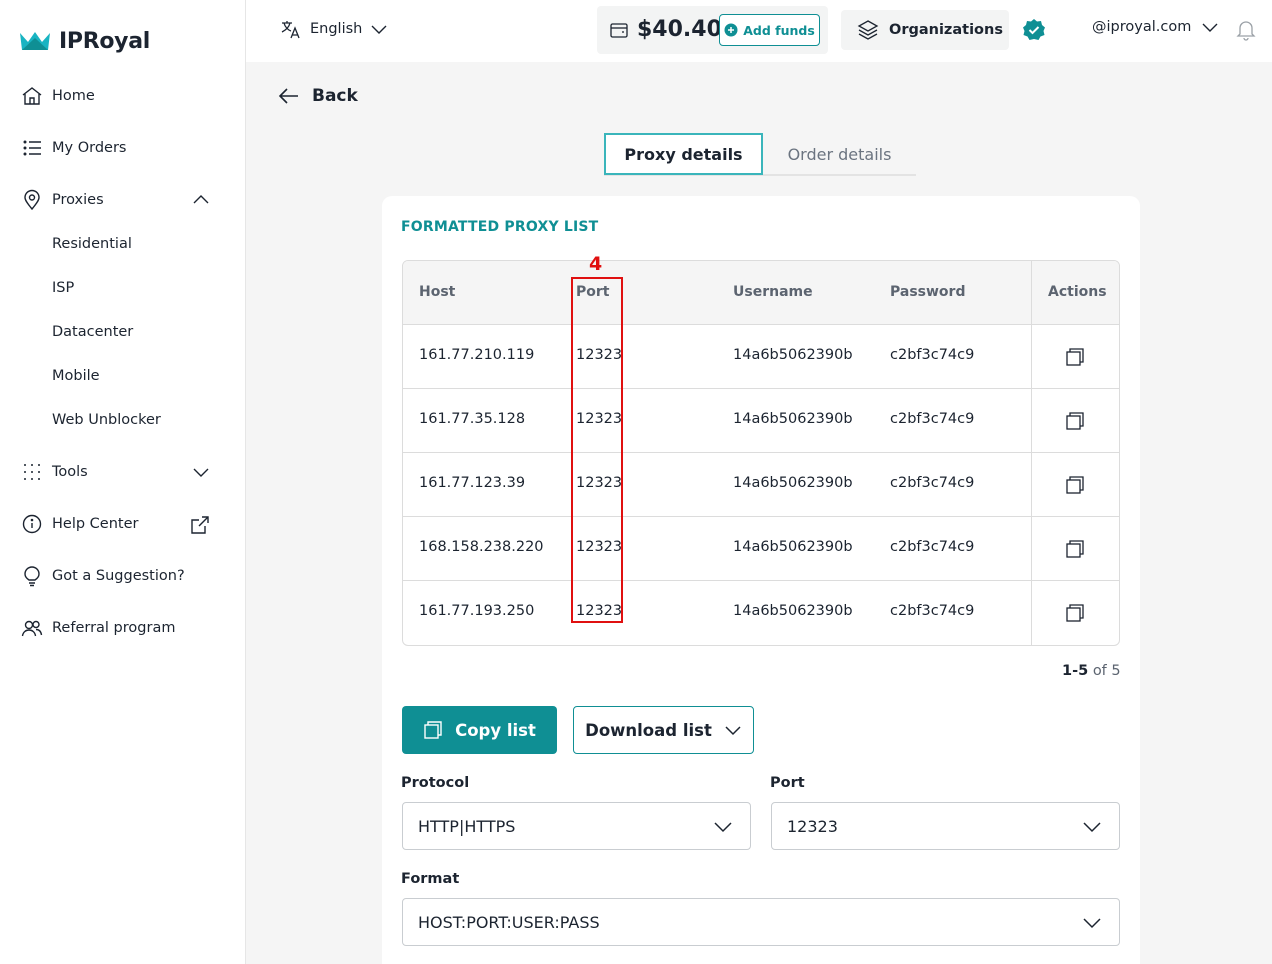 The image size is (1272, 964). Describe the element at coordinates (32, 472) in the screenshot. I see `dots-grid-icon` at that location.